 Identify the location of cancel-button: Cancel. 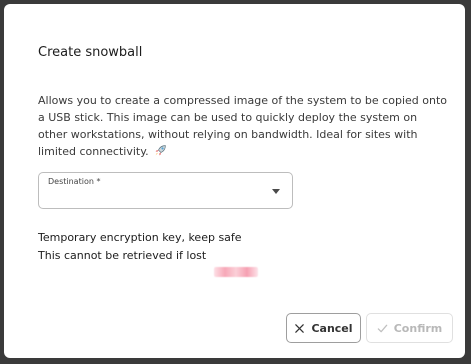
(323, 328).